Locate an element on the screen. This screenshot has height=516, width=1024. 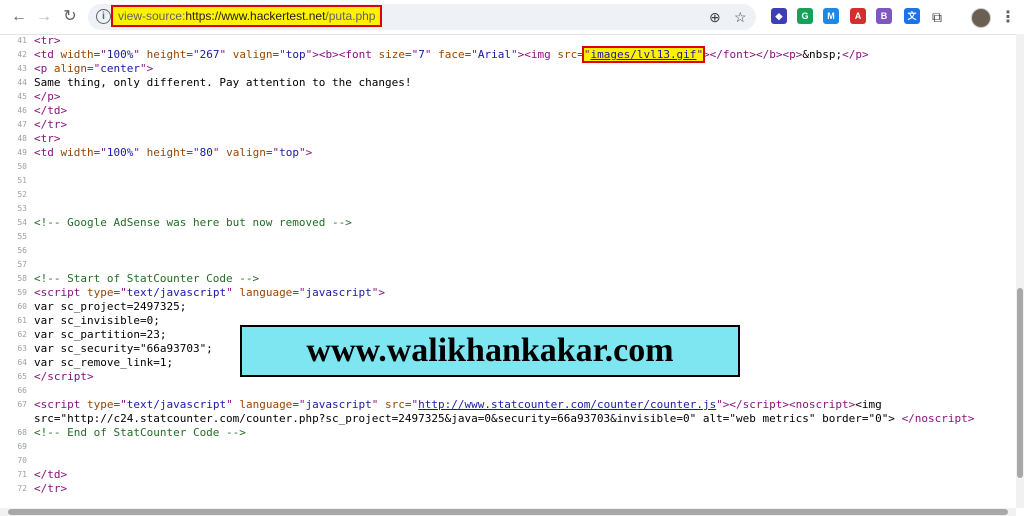
source-line: 71 </td> is located at coordinates (508, 475).